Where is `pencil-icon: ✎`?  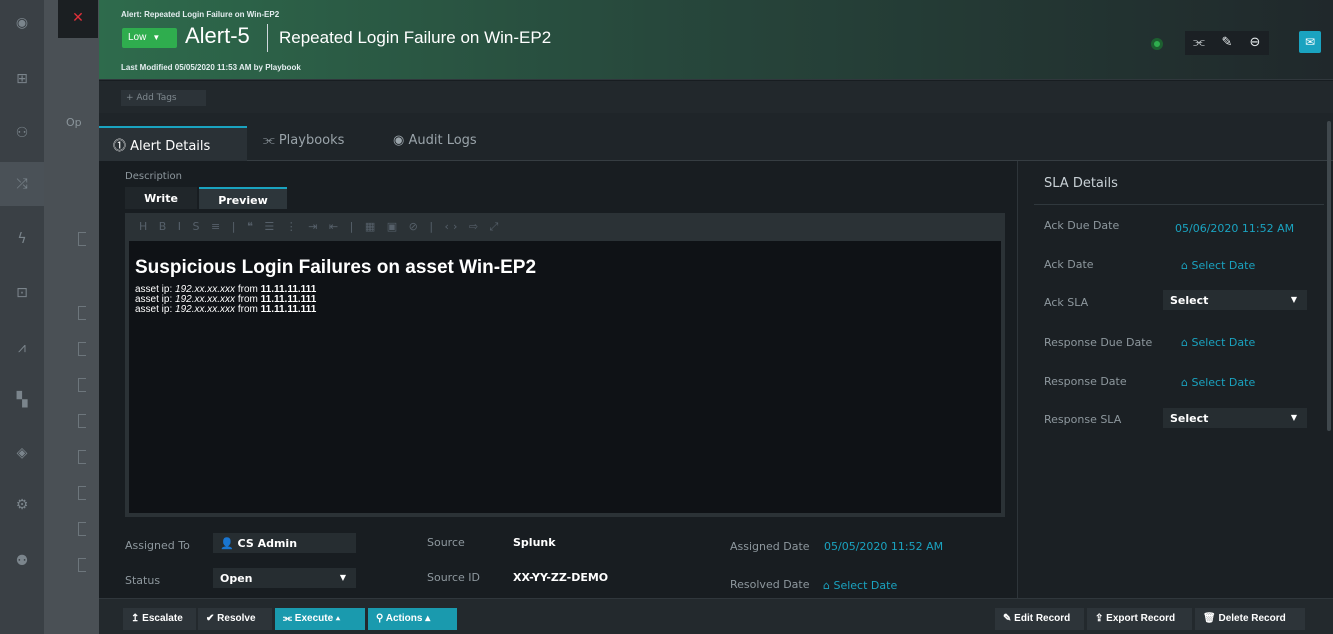 pencil-icon: ✎ is located at coordinates (1227, 42).